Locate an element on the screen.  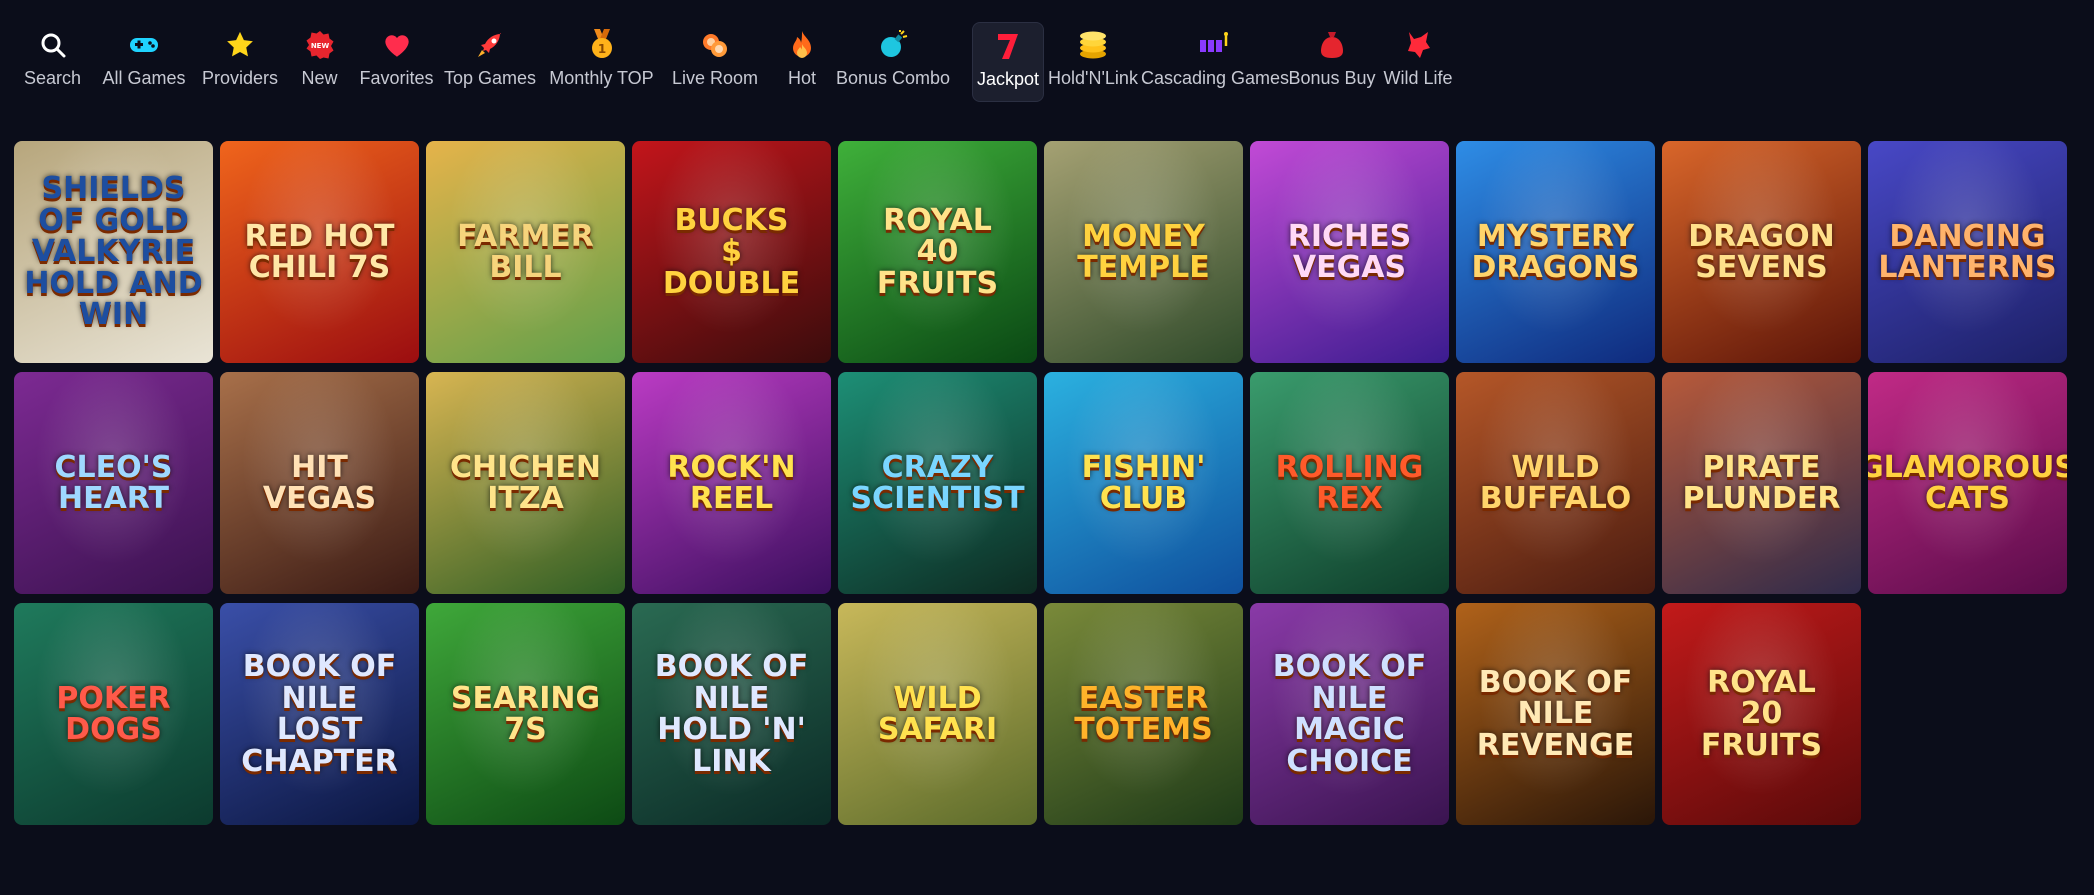
game-tile: Crazy Scientist is located at coordinates (937, 483).